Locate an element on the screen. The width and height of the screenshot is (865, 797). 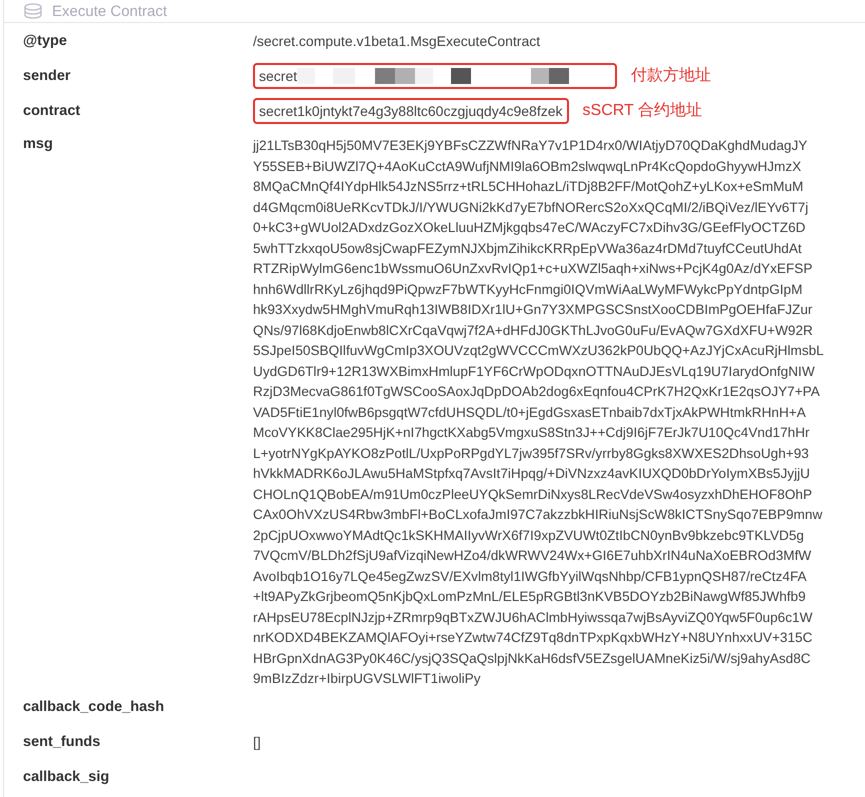
message-line: +lt9APyZkGrjbeomQ5nKjbQxLomPzMnL/ELE5pRGBtl3nKVB5DOYzb2BiNawgWf85JWhfb9 is located at coordinates (530, 597).